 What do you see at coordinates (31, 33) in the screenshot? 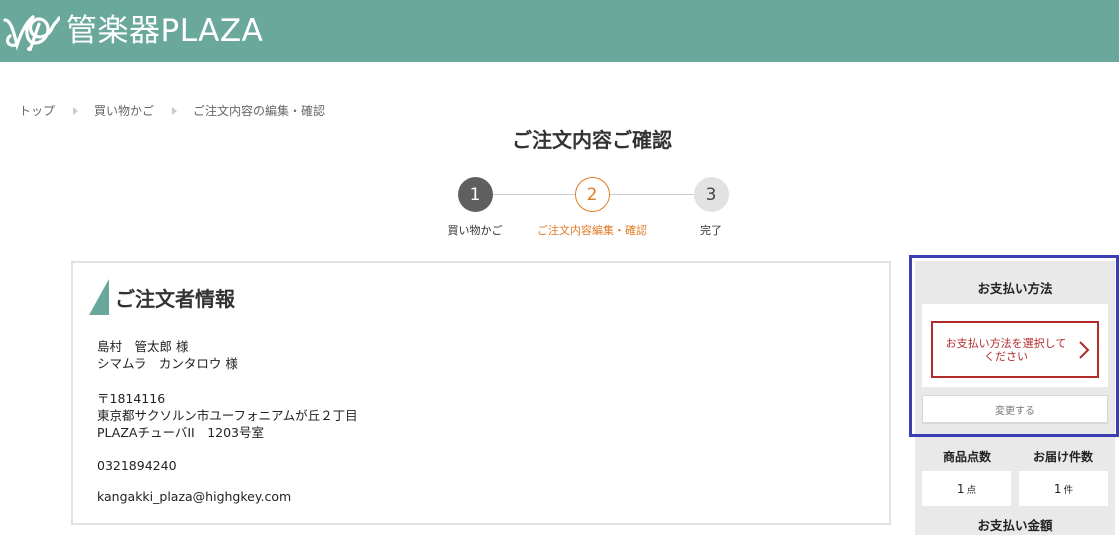
I see `clef-music-icon` at bounding box center [31, 33].